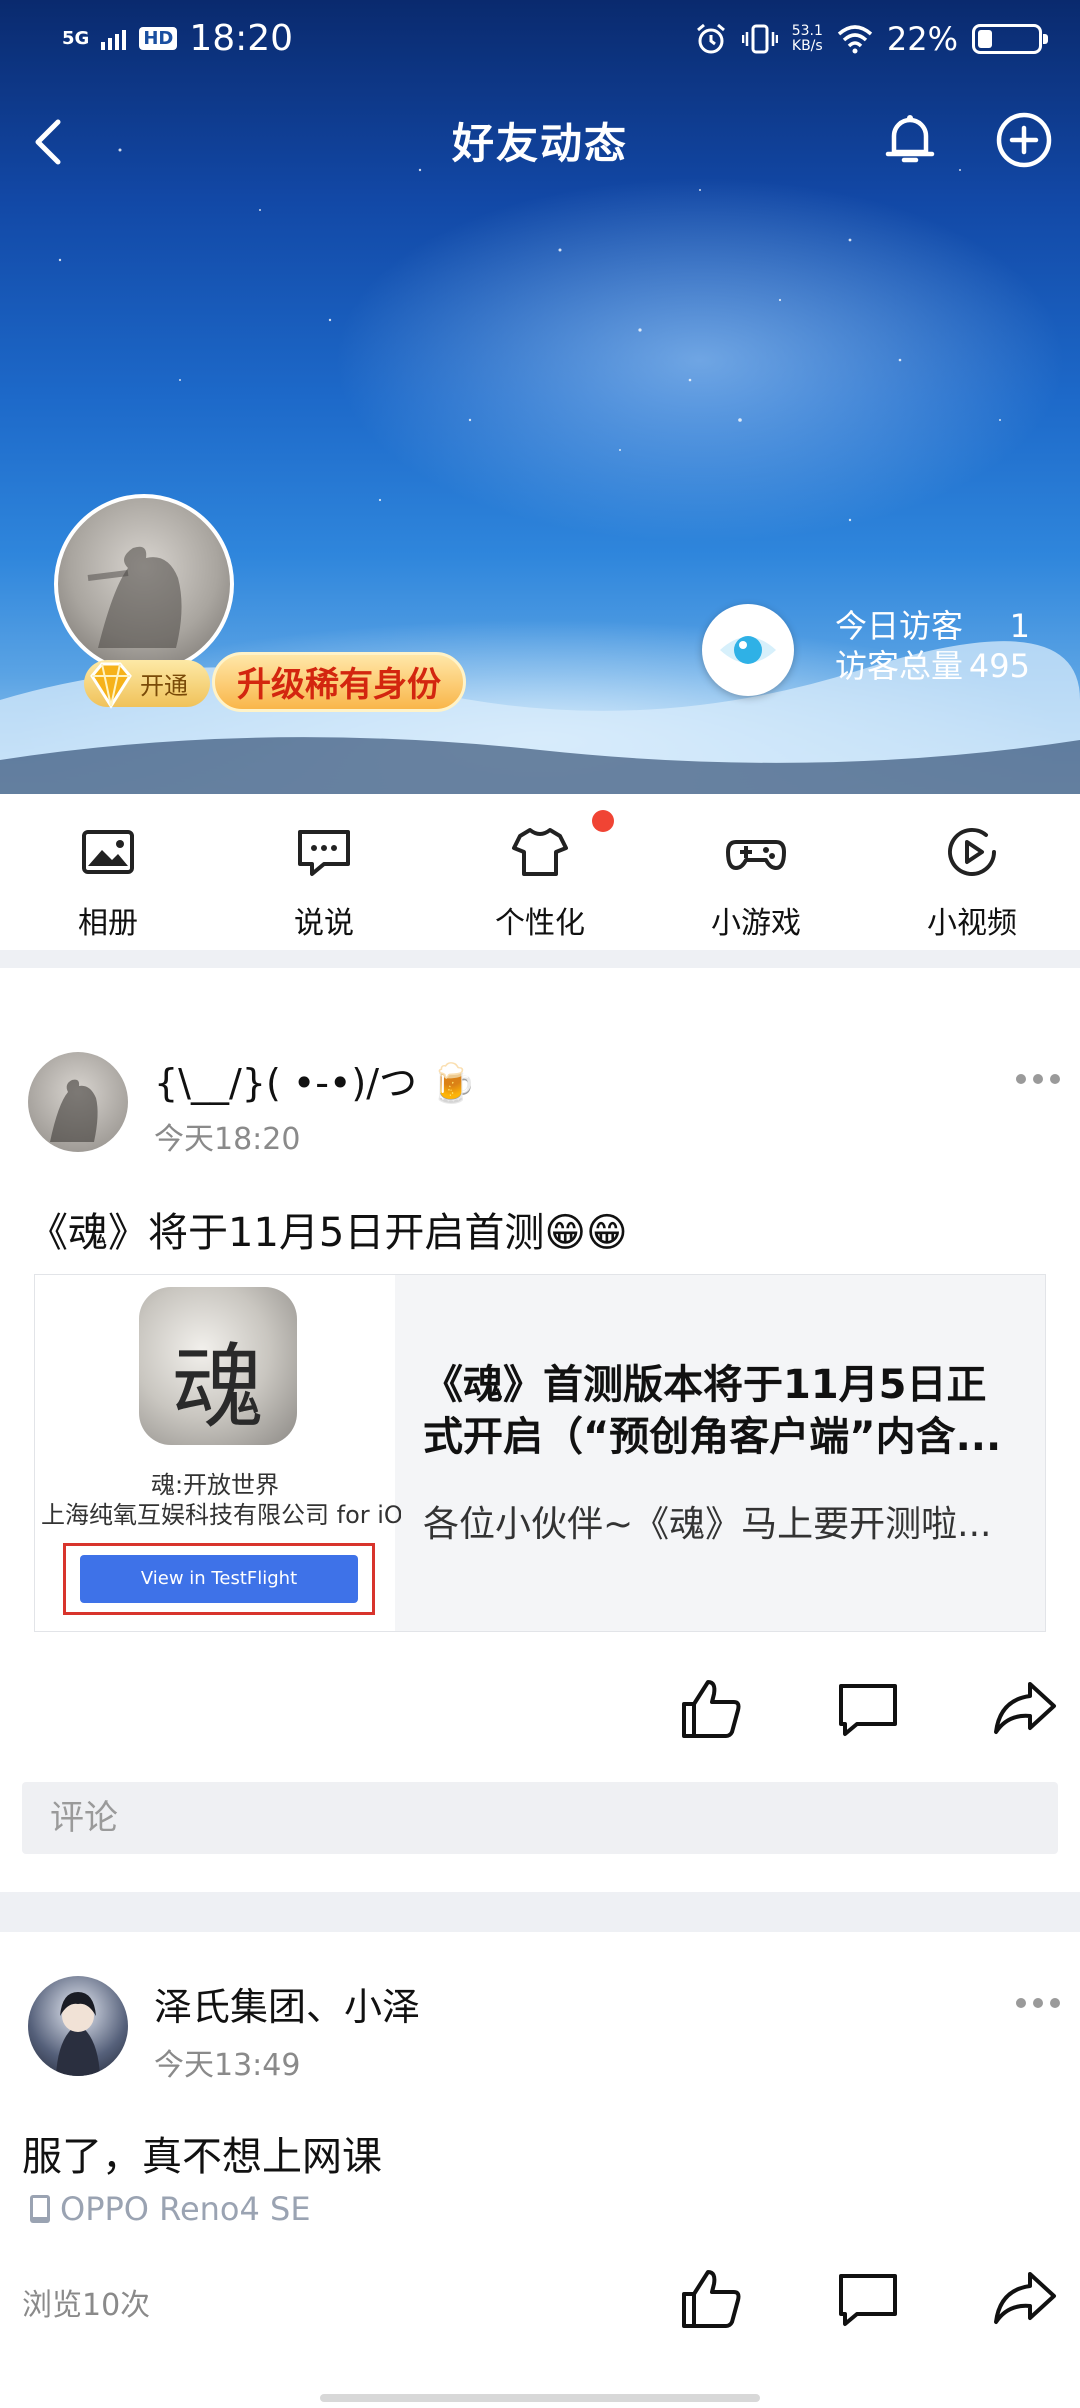  What do you see at coordinates (221, 1515) in the screenshot?
I see `app-company: 上海纯氧互娱科技有限公司 for iOS` at bounding box center [221, 1515].